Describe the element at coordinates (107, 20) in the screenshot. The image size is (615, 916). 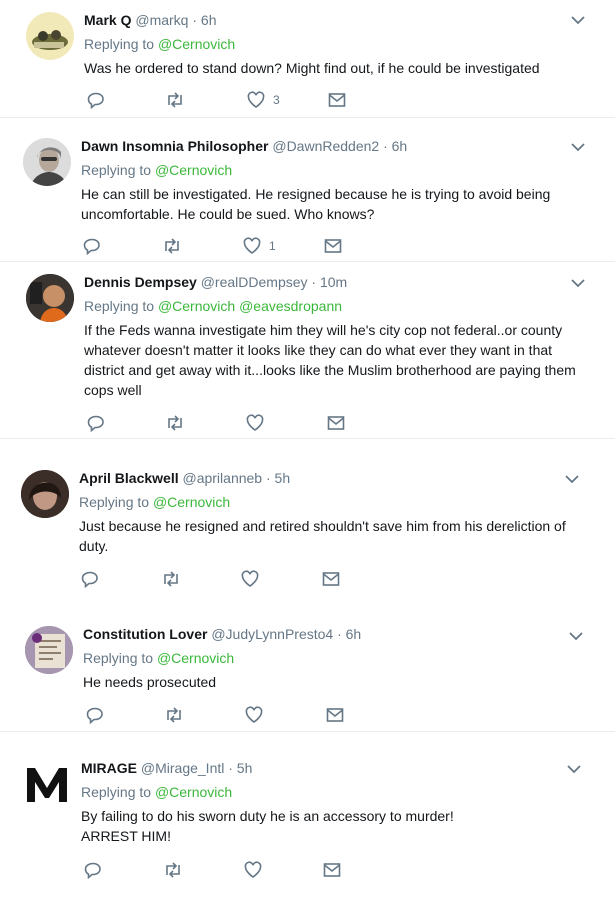
I see `display-name: Mark Q` at that location.